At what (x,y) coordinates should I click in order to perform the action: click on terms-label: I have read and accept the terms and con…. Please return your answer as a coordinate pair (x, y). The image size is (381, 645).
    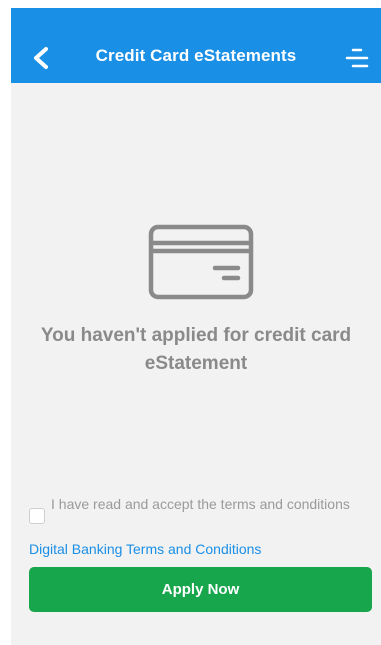
    Looking at the image, I should click on (200, 504).